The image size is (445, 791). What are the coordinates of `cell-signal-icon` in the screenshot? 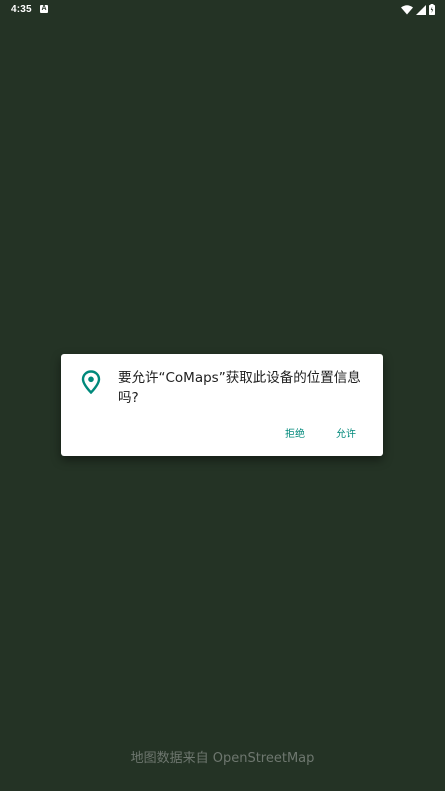 It's located at (421, 9).